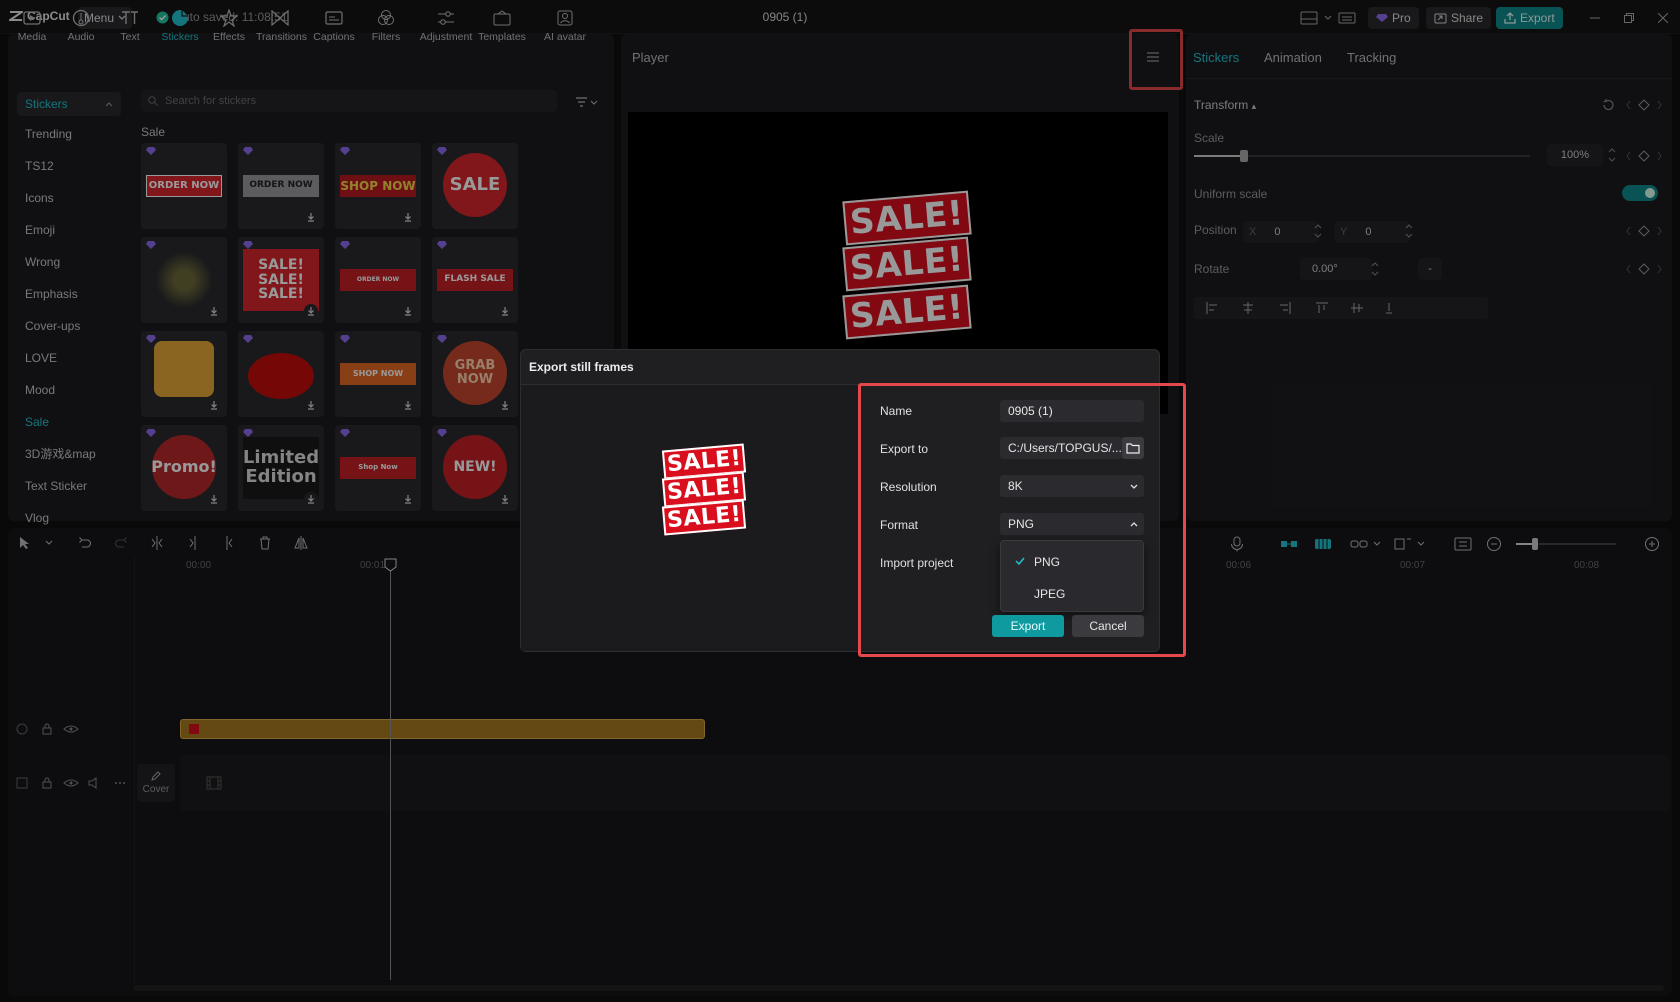 The height and width of the screenshot is (1002, 1680). I want to click on frame-preview: SALE! SALE! SALE!, so click(690, 518).